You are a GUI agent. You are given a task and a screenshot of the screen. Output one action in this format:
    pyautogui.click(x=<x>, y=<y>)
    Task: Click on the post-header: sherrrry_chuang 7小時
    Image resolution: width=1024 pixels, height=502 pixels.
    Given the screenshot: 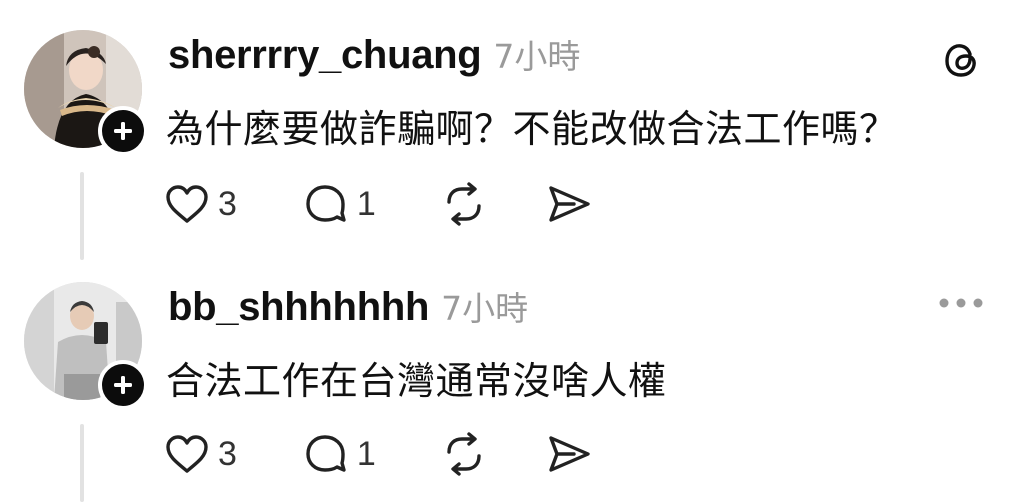 What is the action you would take?
    pyautogui.click(x=374, y=54)
    